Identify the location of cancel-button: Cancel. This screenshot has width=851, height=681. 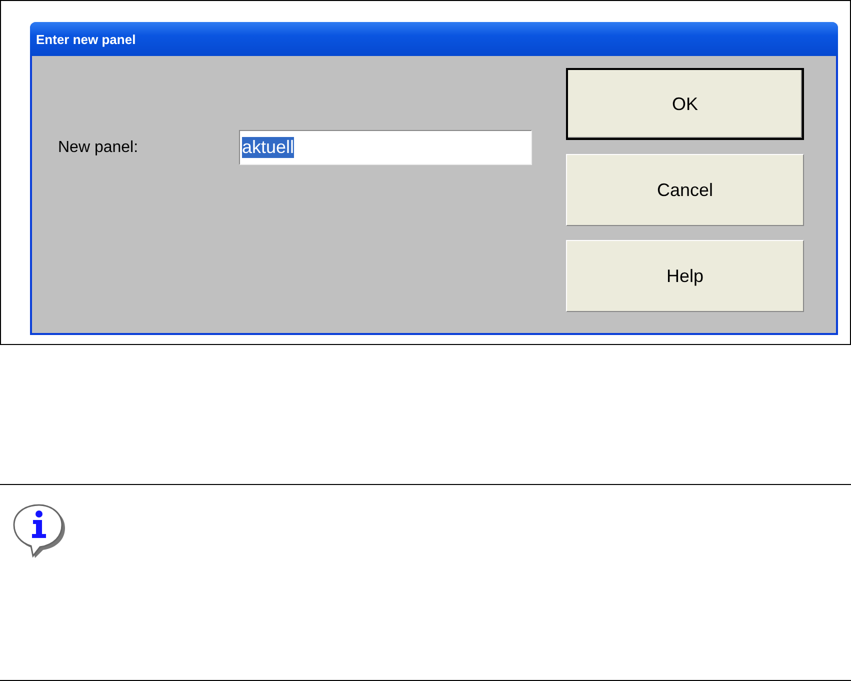
(685, 190).